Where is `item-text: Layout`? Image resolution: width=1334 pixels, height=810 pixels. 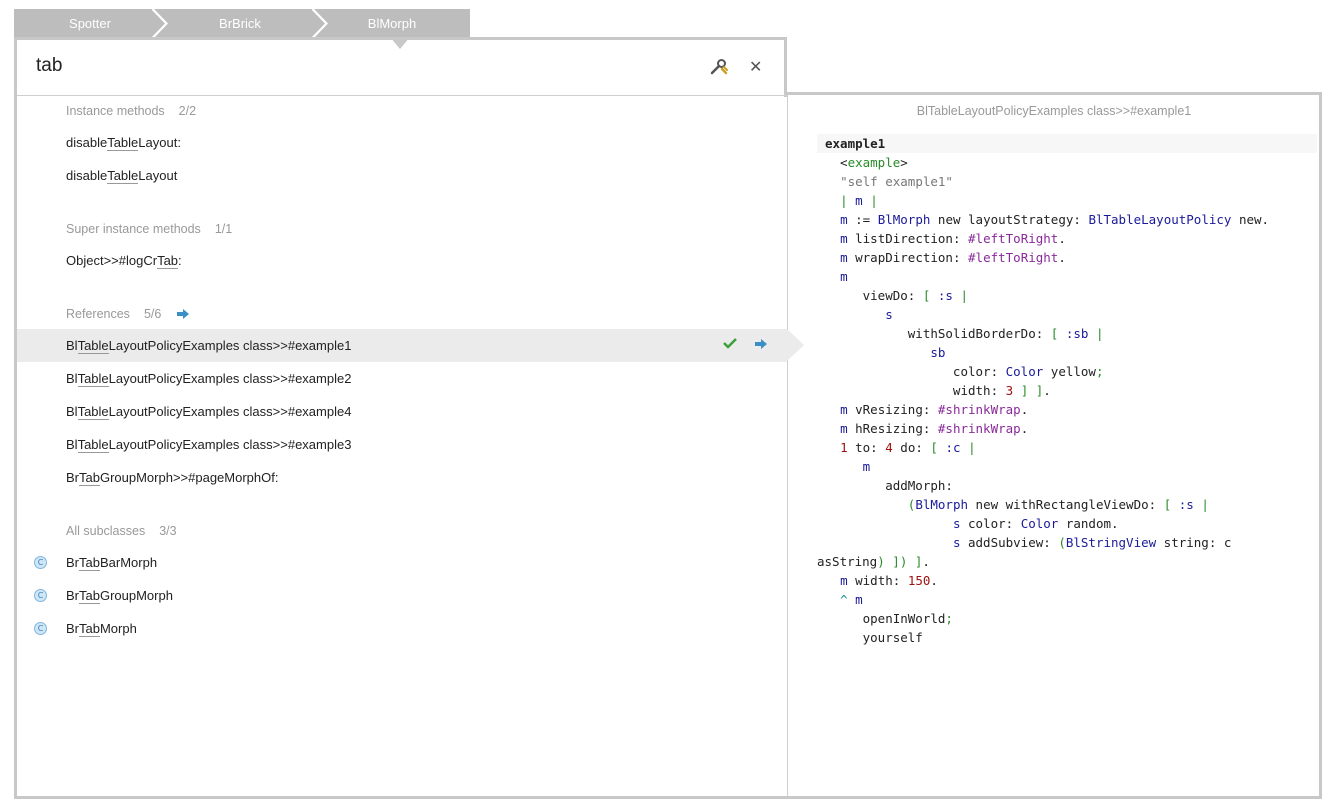 item-text: Layout is located at coordinates (158, 175).